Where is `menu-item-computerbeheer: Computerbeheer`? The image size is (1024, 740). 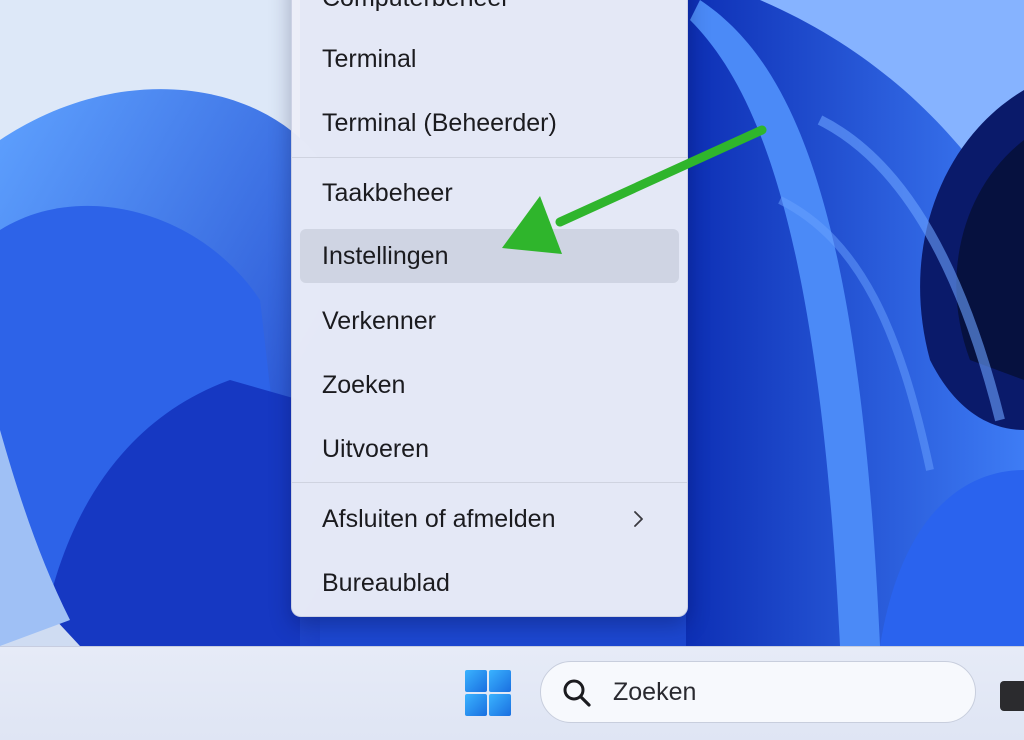 menu-item-computerbeheer: Computerbeheer is located at coordinates (489, 12).